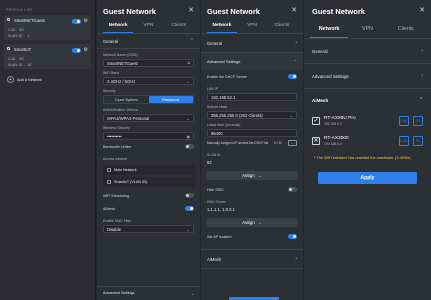 This screenshot has height=300, width=431. What do you see at coordinates (117, 146) in the screenshot?
I see `bandwidth-label: Bandwidth Limiter` at bounding box center [117, 146].